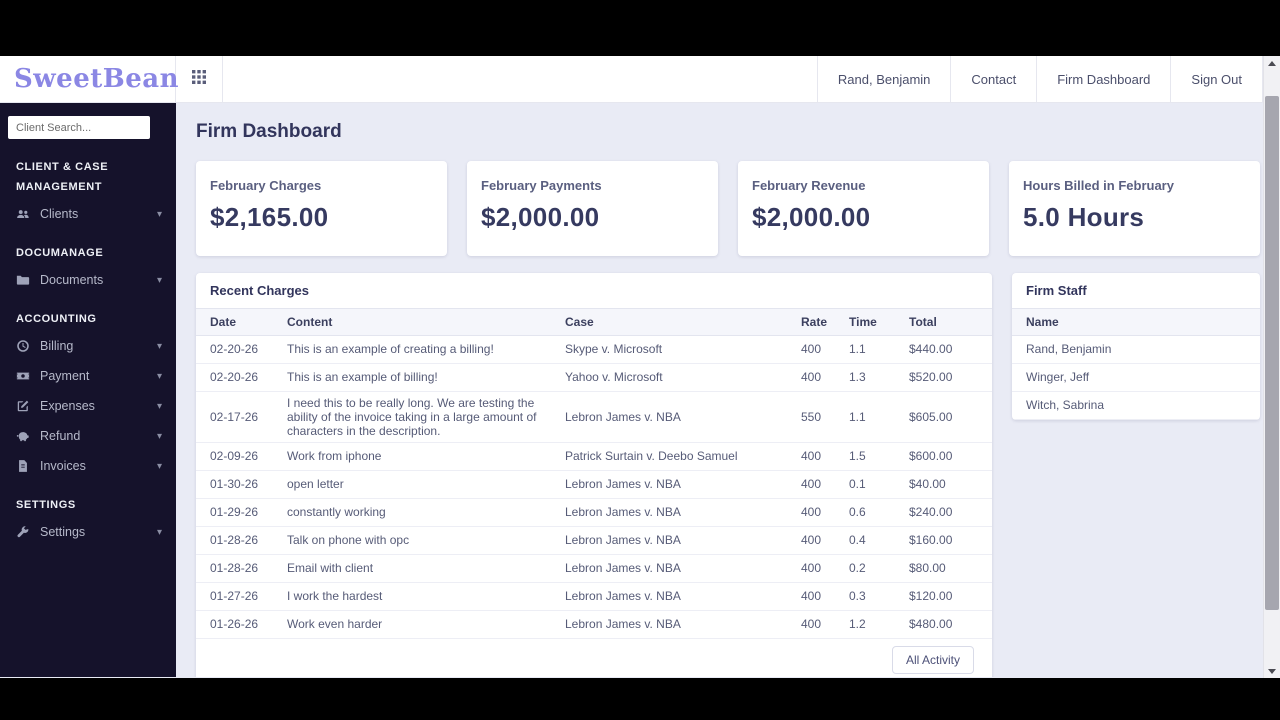 The image size is (1280, 720). I want to click on scroll-down-button, so click(1272, 671).